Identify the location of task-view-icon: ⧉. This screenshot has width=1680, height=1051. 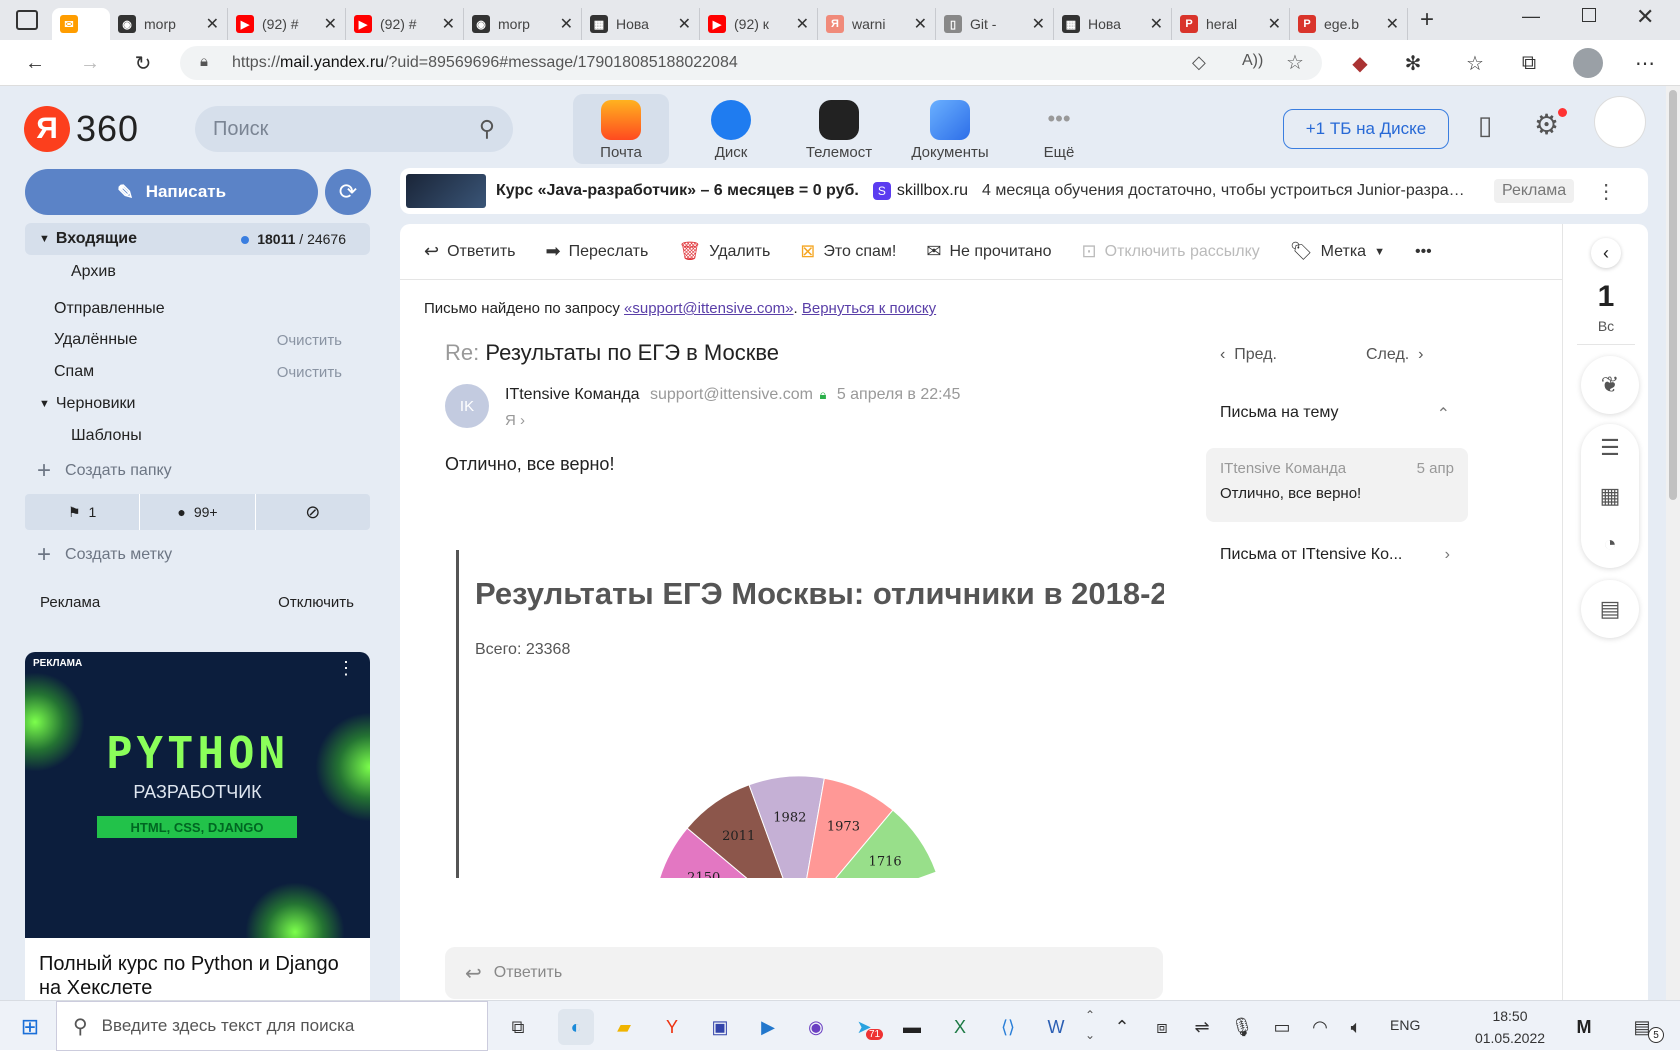
(518, 1027).